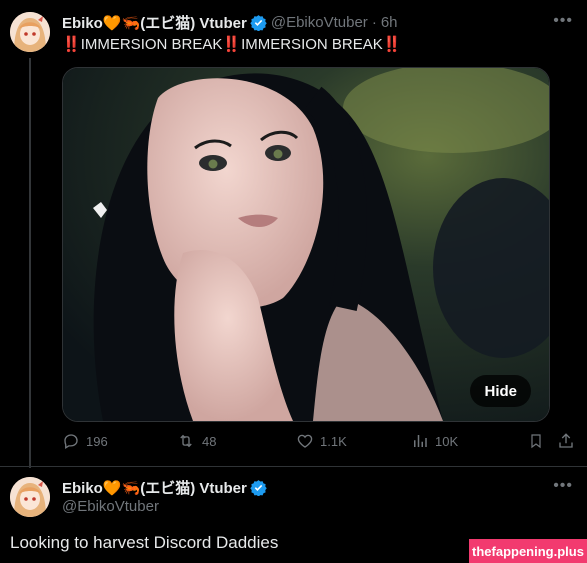 This screenshot has width=587, height=563. I want to click on bookmark-button, so click(539, 441).